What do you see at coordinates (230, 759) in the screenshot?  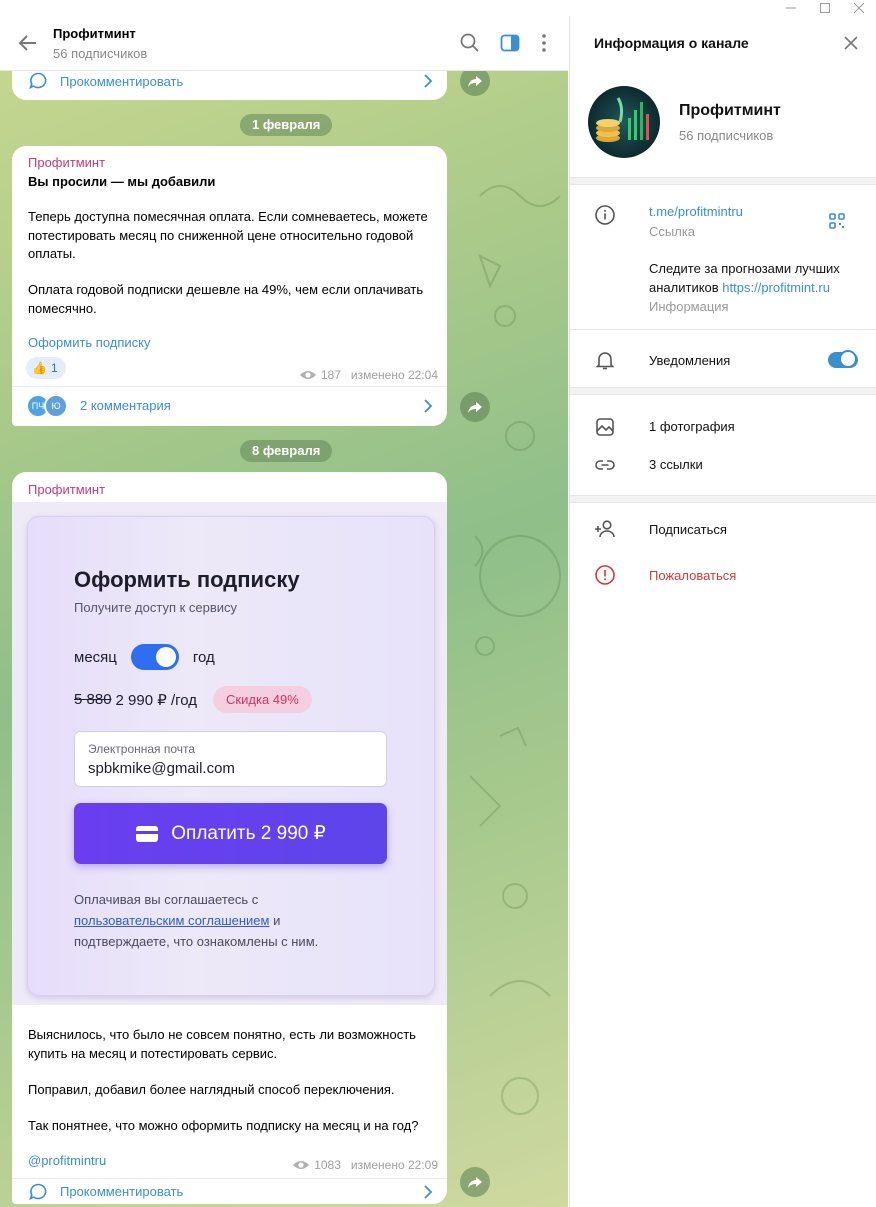 I see `email-field: Электронная почта spbkmike@gmail.com` at bounding box center [230, 759].